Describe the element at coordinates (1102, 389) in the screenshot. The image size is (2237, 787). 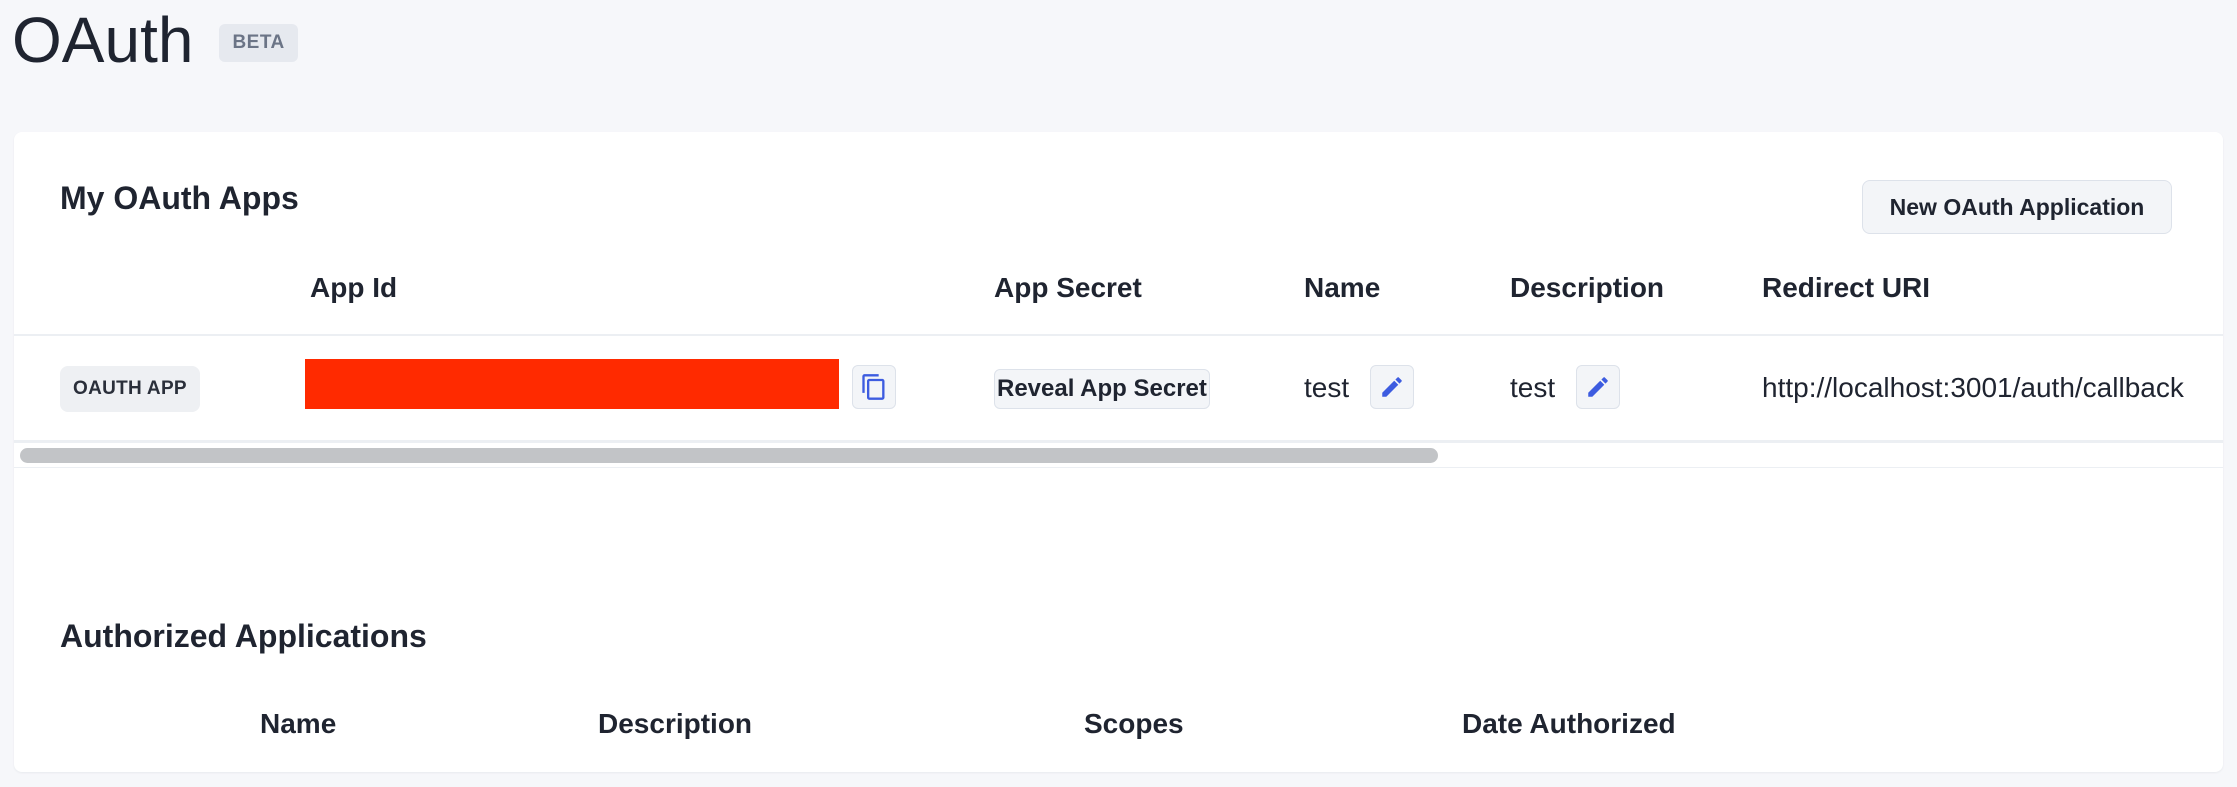
I see `reveal-app-secret-button: Reveal App Secret` at that location.